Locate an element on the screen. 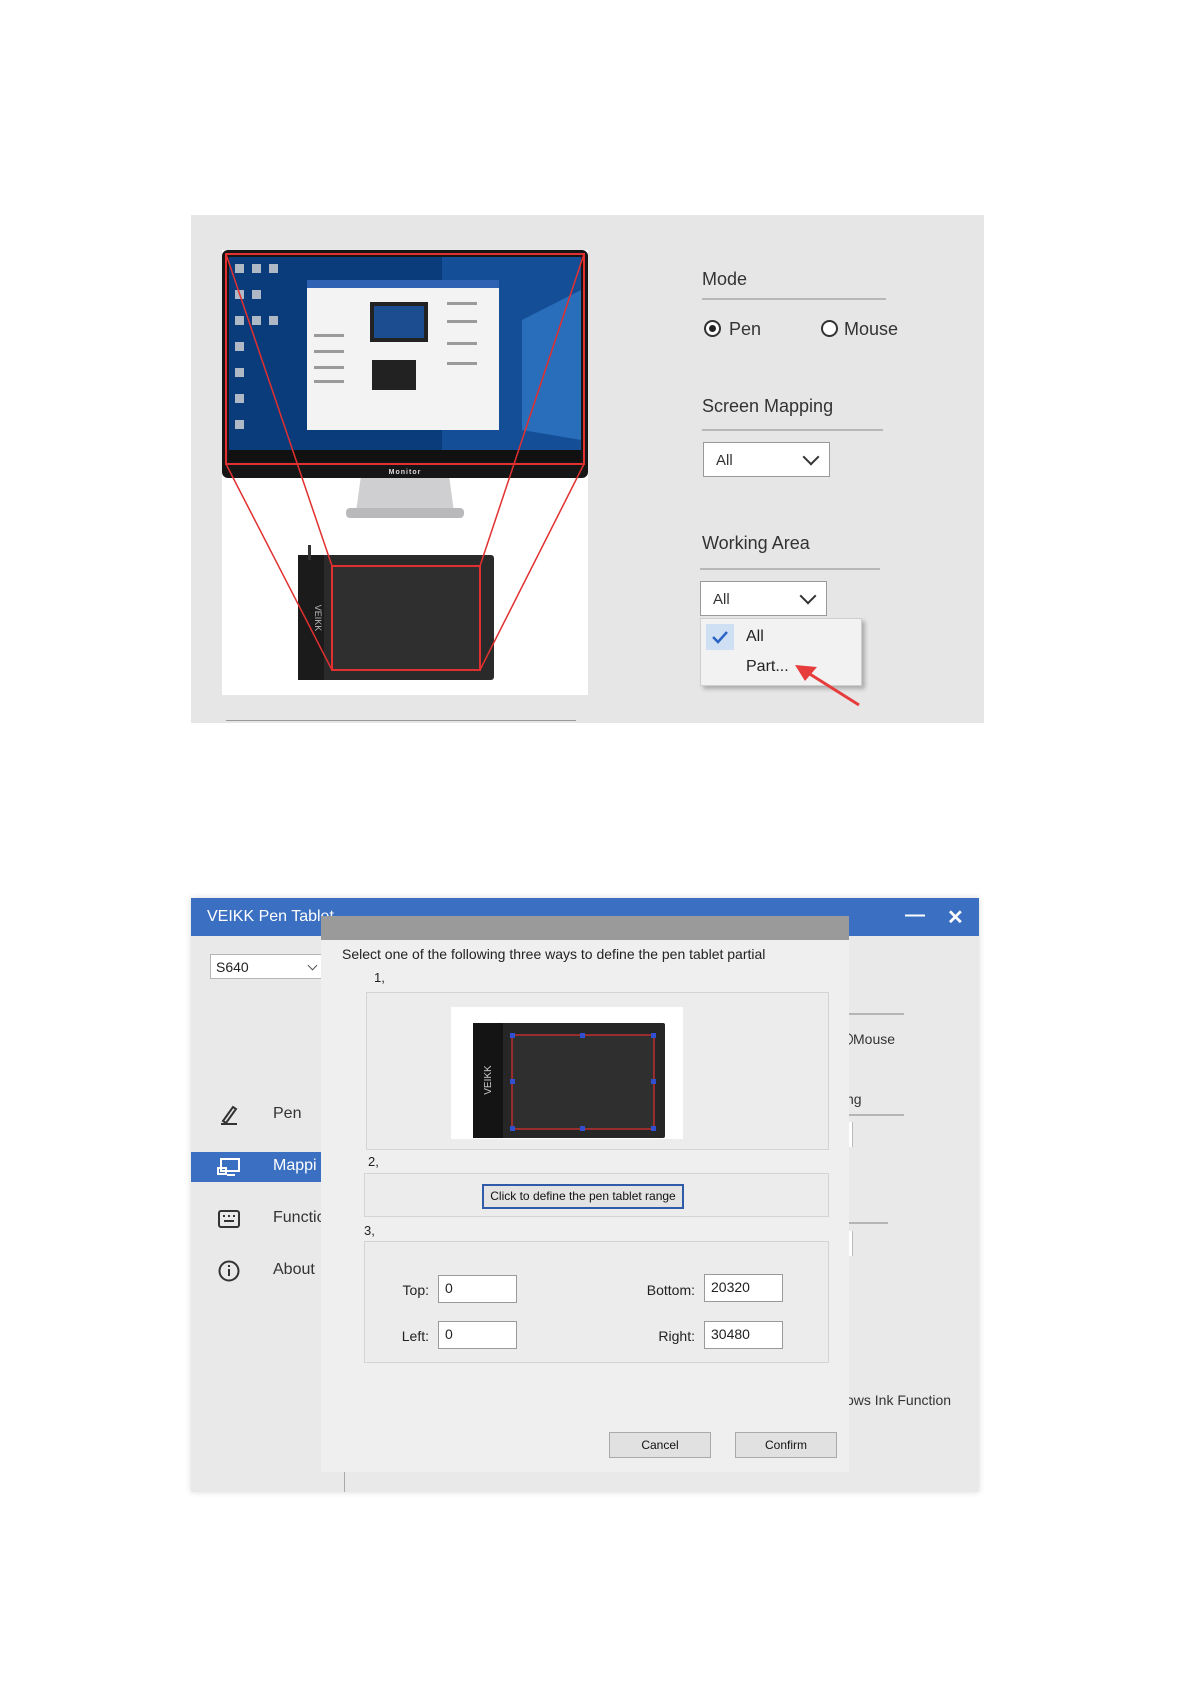 This screenshot has height=1684, width=1191. monitor-tablet-illustration: Monitor VEIKK is located at coordinates (405, 465).